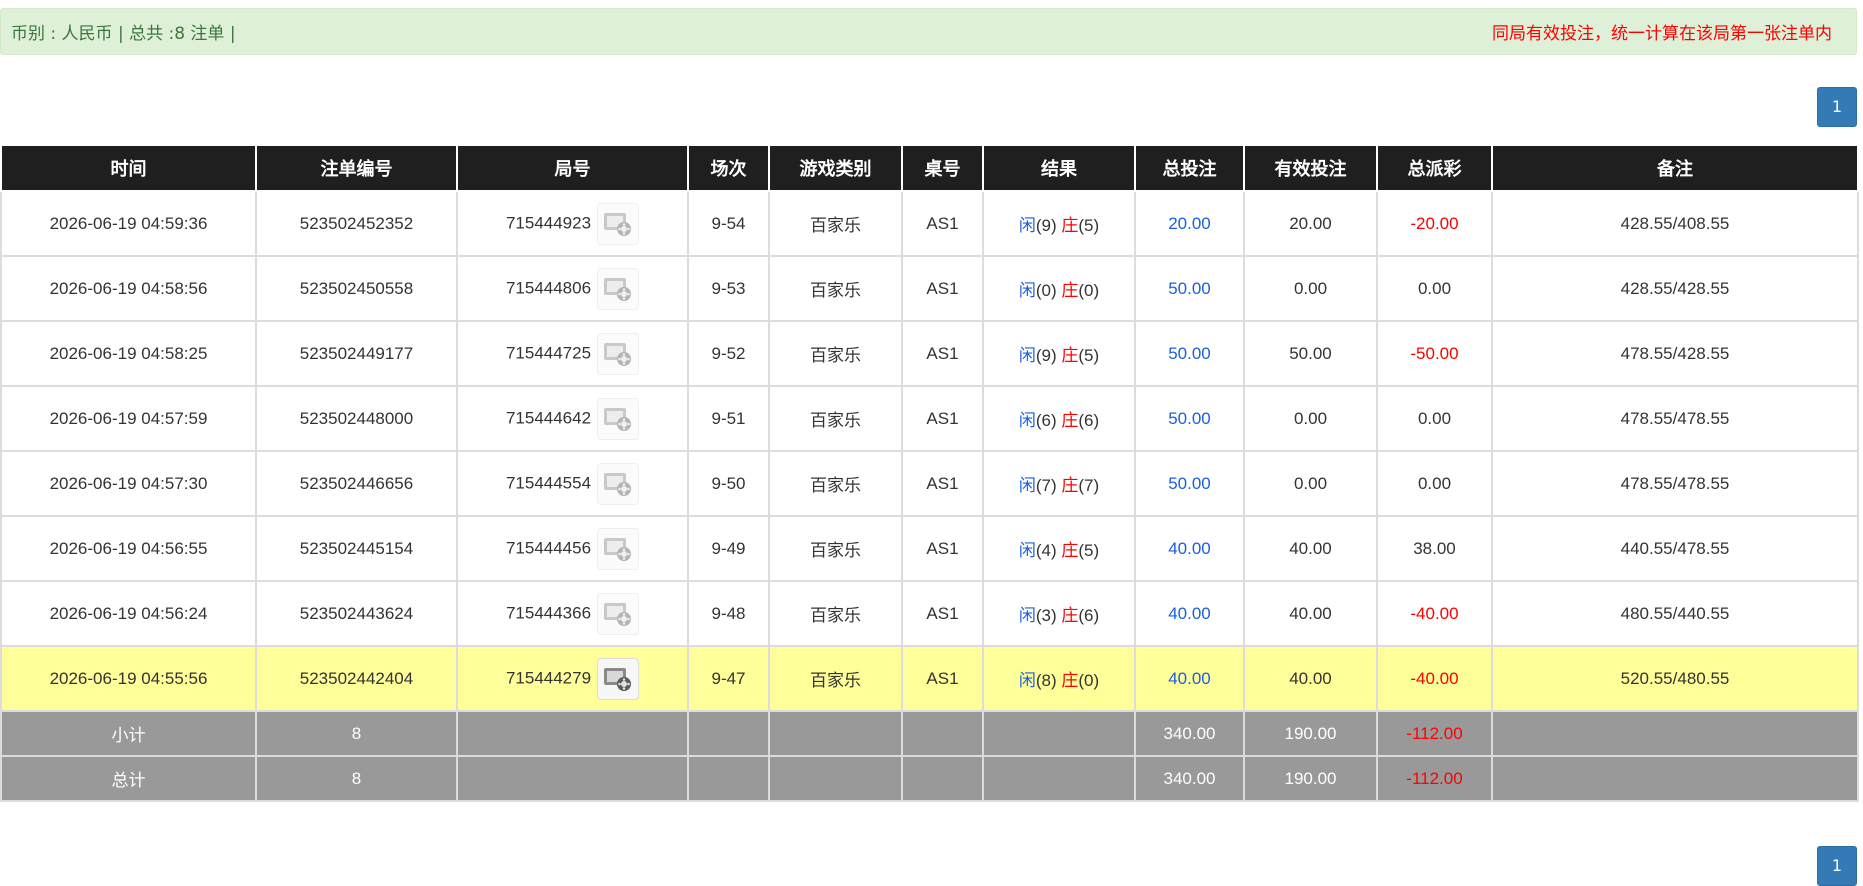 This screenshot has width=1863, height=886. I want to click on subtotal-row: 小计 8 340.00 190.00 -112.00, so click(929, 733).